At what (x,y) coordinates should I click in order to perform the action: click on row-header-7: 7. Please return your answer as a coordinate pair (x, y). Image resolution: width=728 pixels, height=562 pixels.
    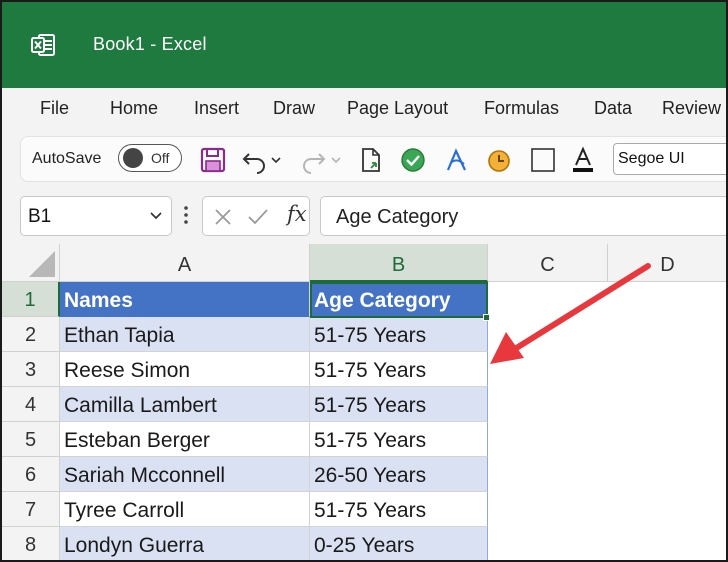
    Looking at the image, I should click on (31, 509).